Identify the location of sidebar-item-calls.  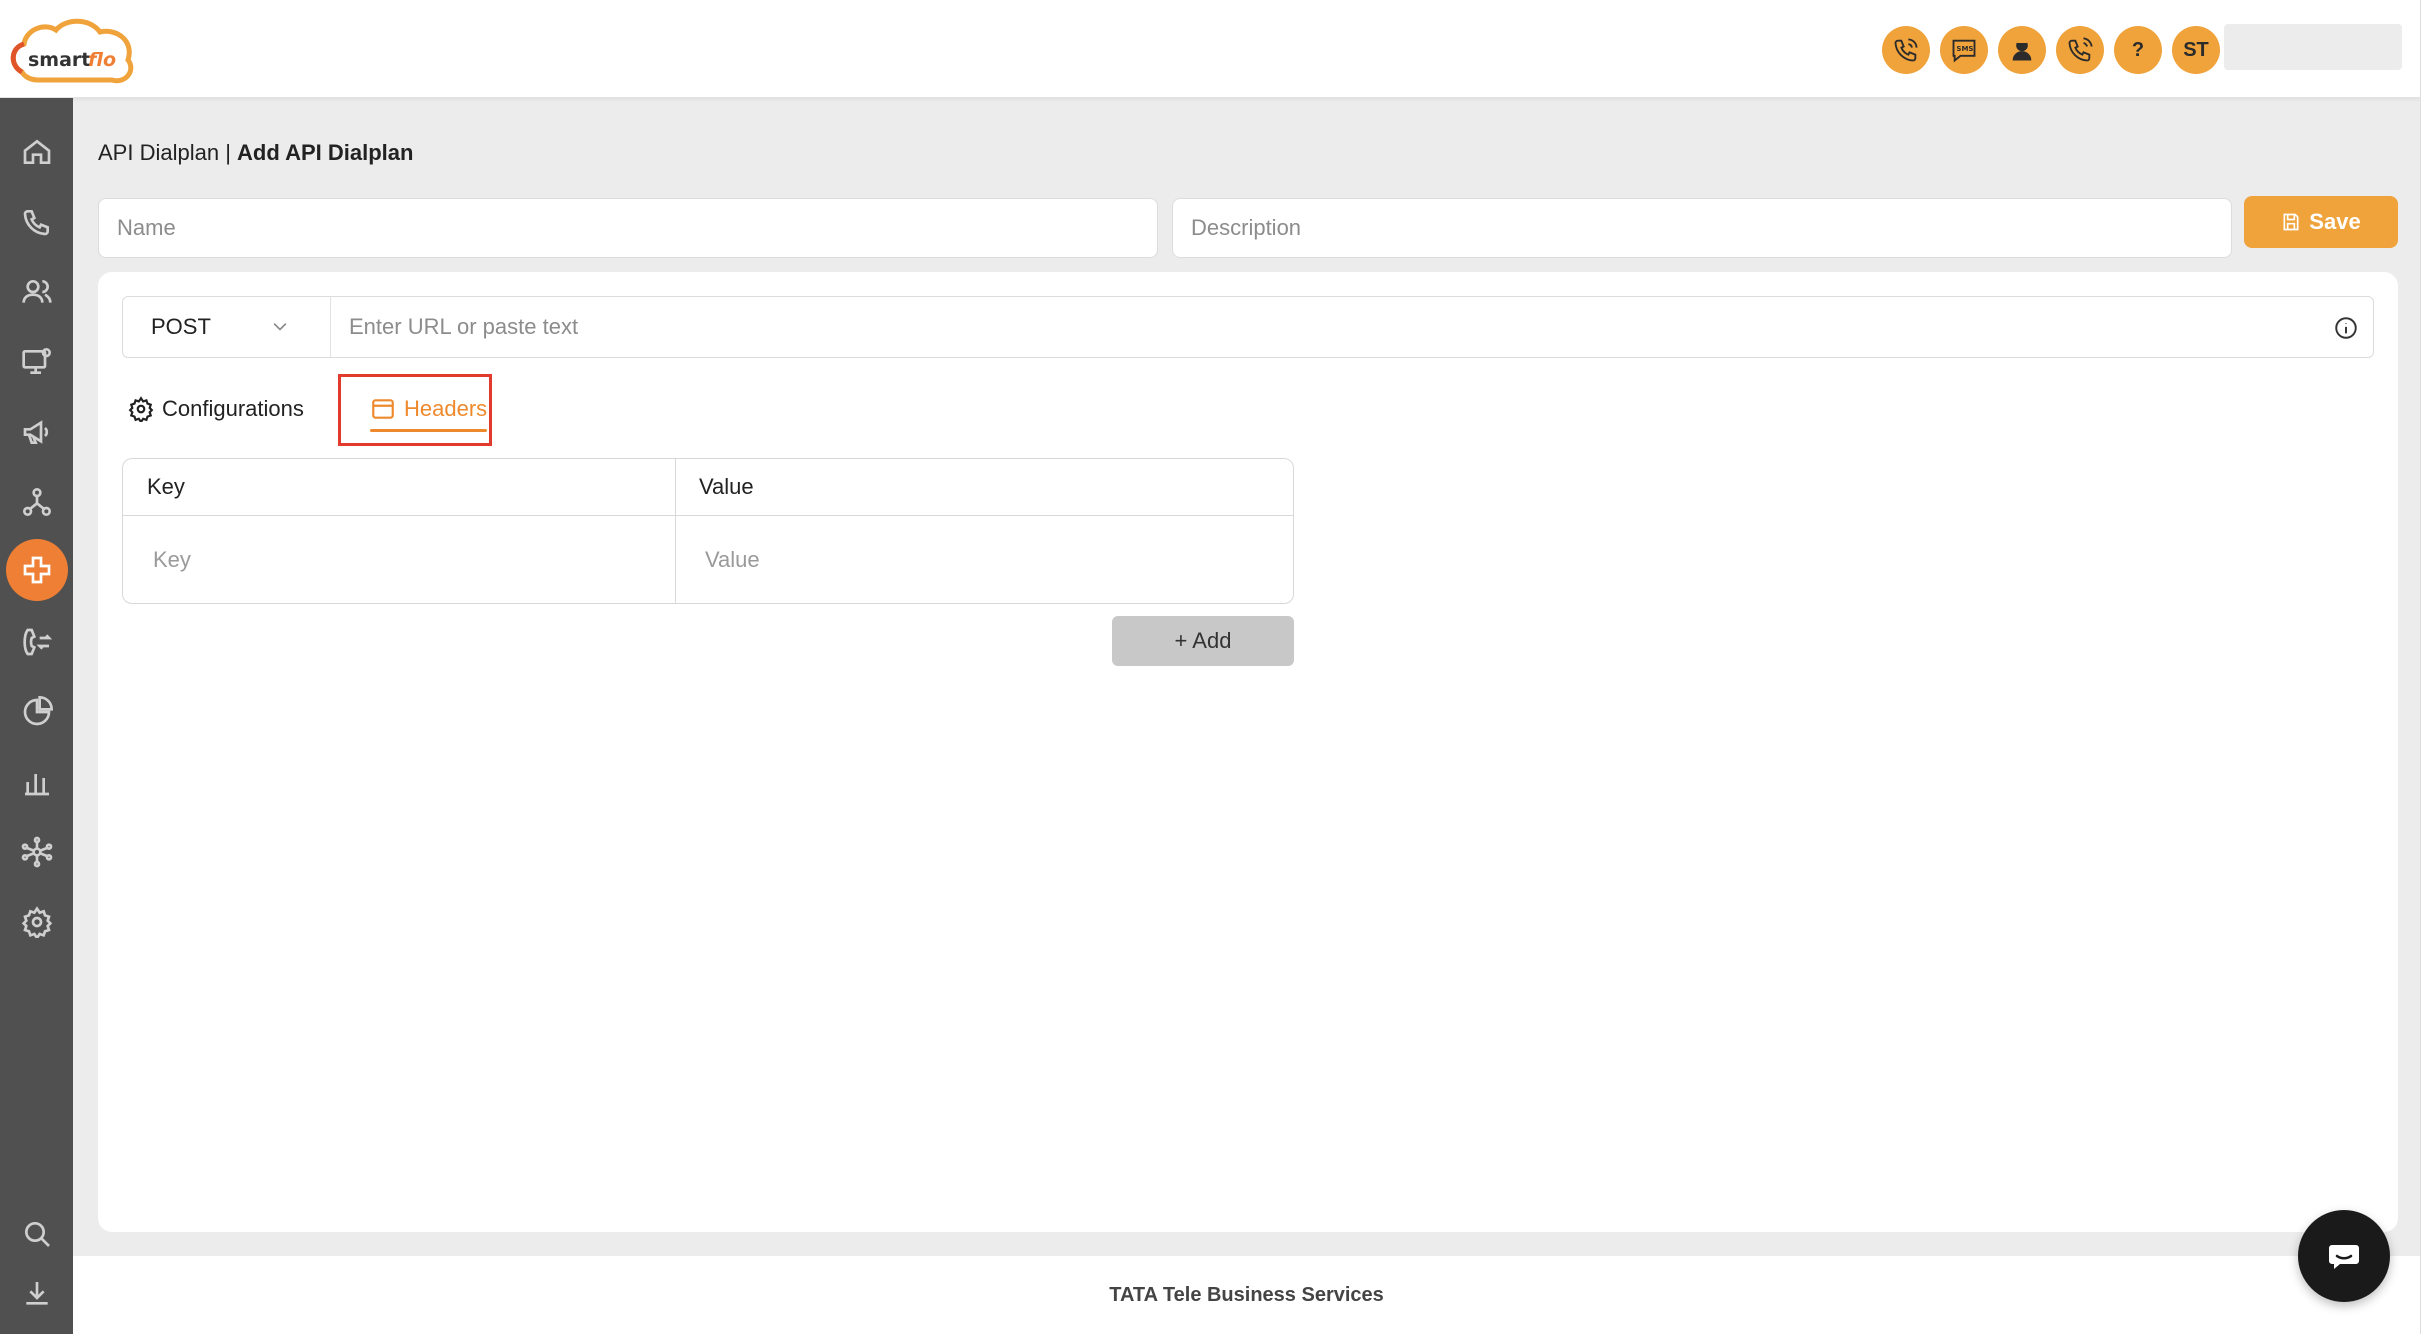
(36, 222).